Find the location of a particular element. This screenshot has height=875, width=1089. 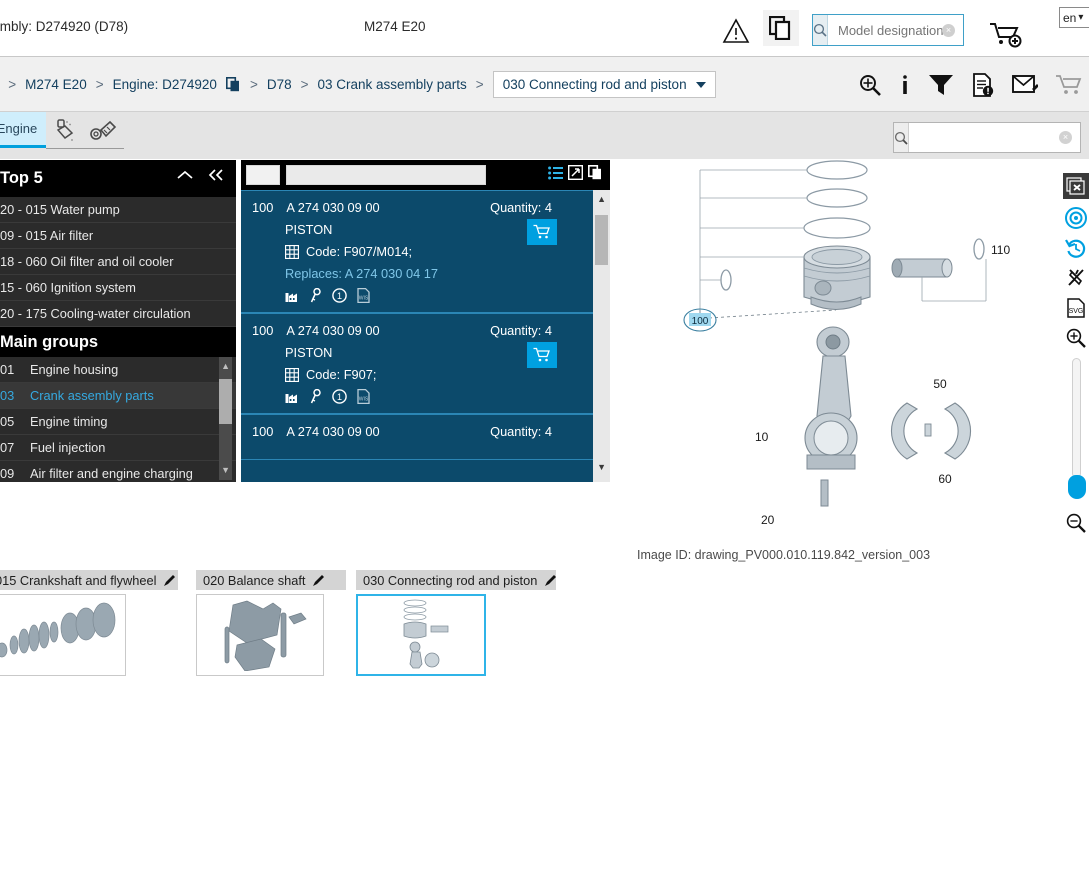

target-icon is located at coordinates (1076, 218).